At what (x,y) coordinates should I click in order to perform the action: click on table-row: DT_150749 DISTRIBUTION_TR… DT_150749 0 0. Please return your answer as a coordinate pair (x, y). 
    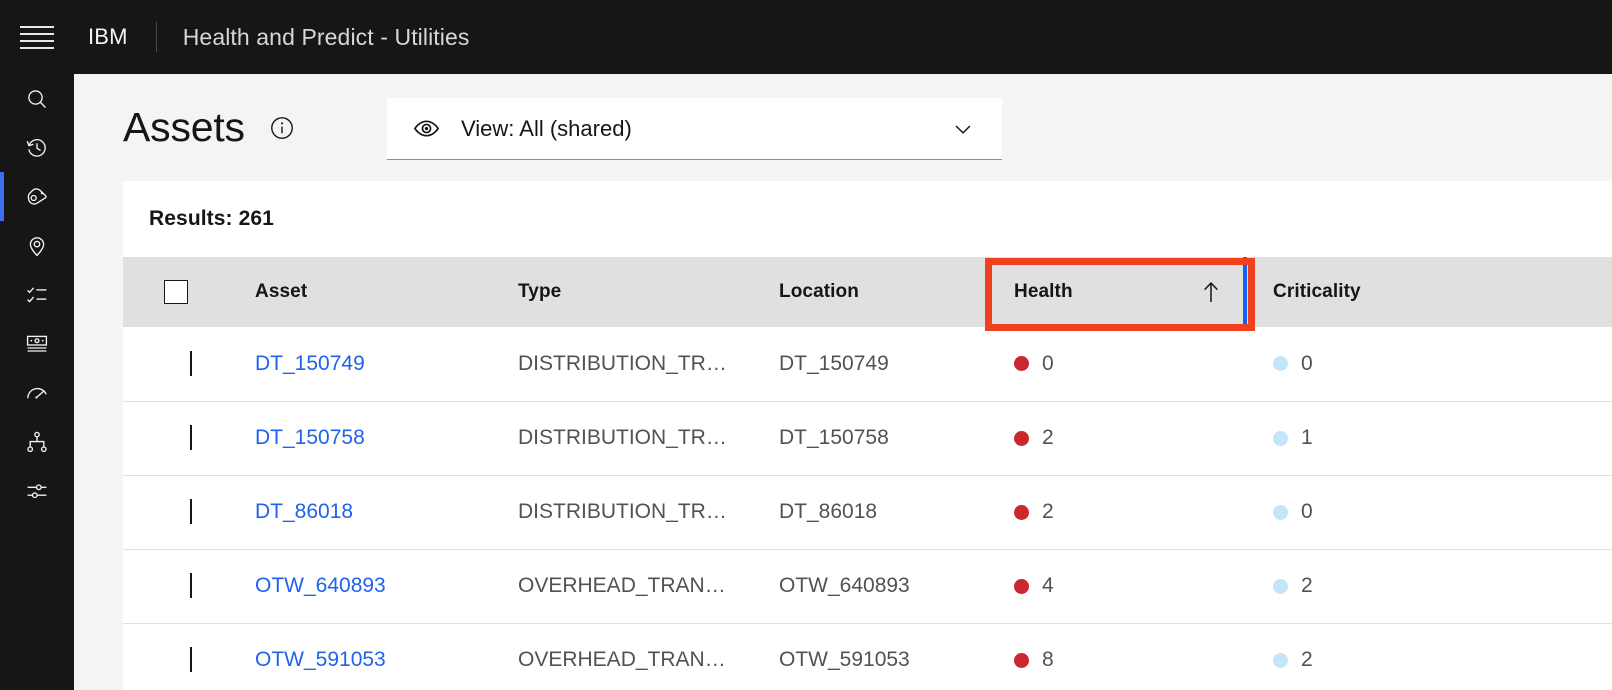
    Looking at the image, I should click on (867, 364).